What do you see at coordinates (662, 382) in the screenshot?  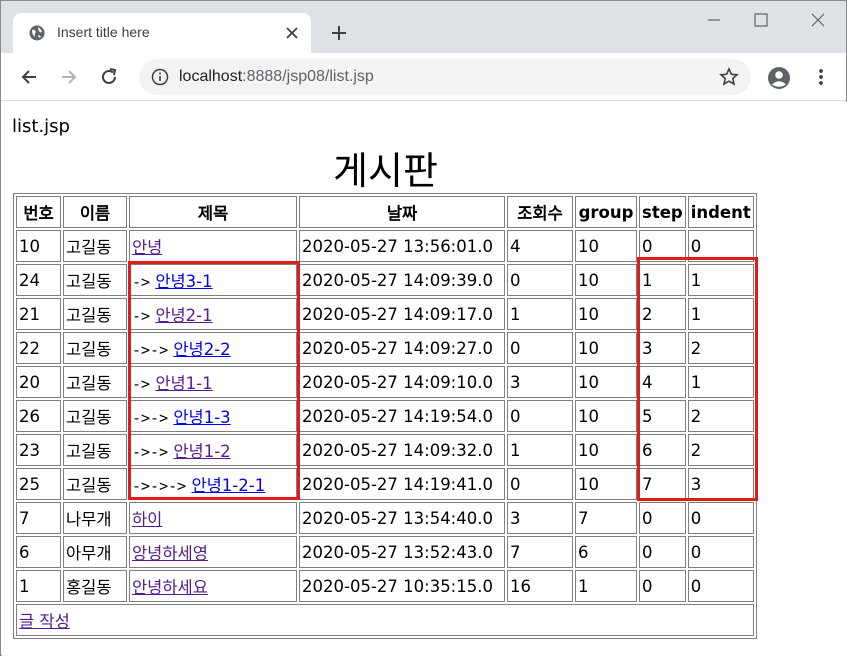 I see `cell-step: 4` at bounding box center [662, 382].